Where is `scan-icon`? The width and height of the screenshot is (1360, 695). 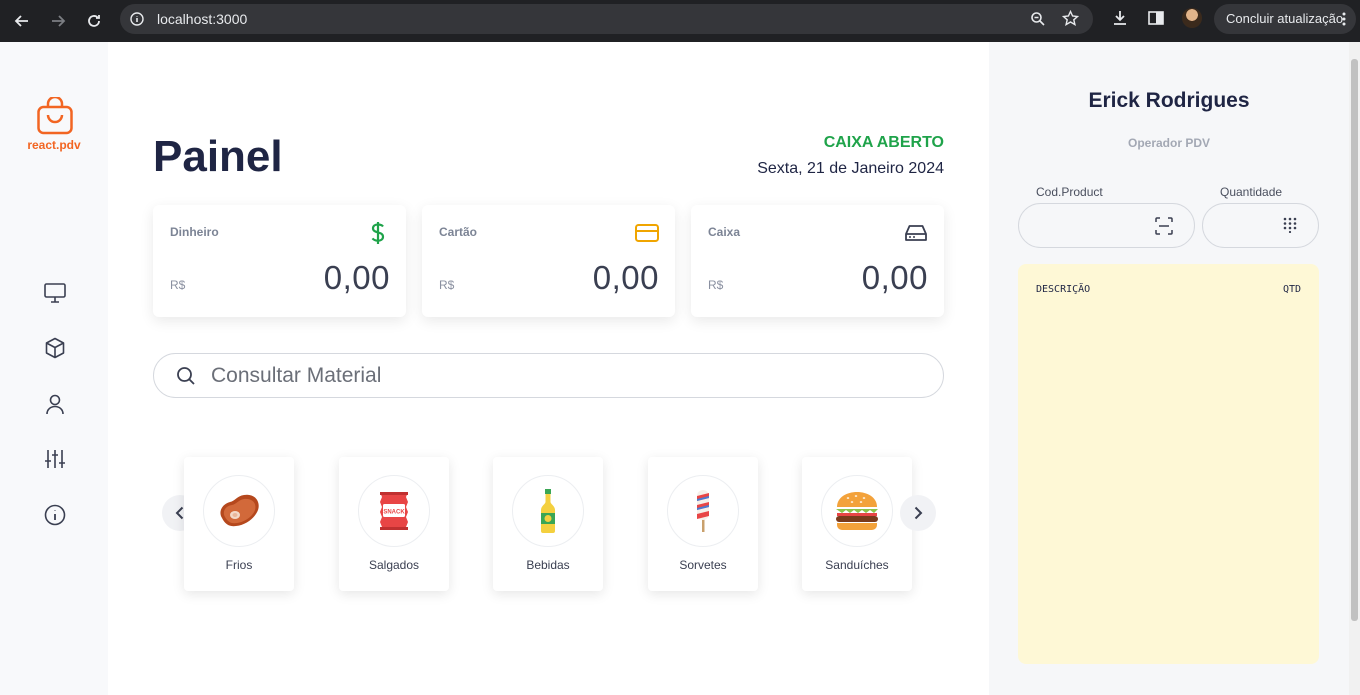
scan-icon is located at coordinates (1164, 226).